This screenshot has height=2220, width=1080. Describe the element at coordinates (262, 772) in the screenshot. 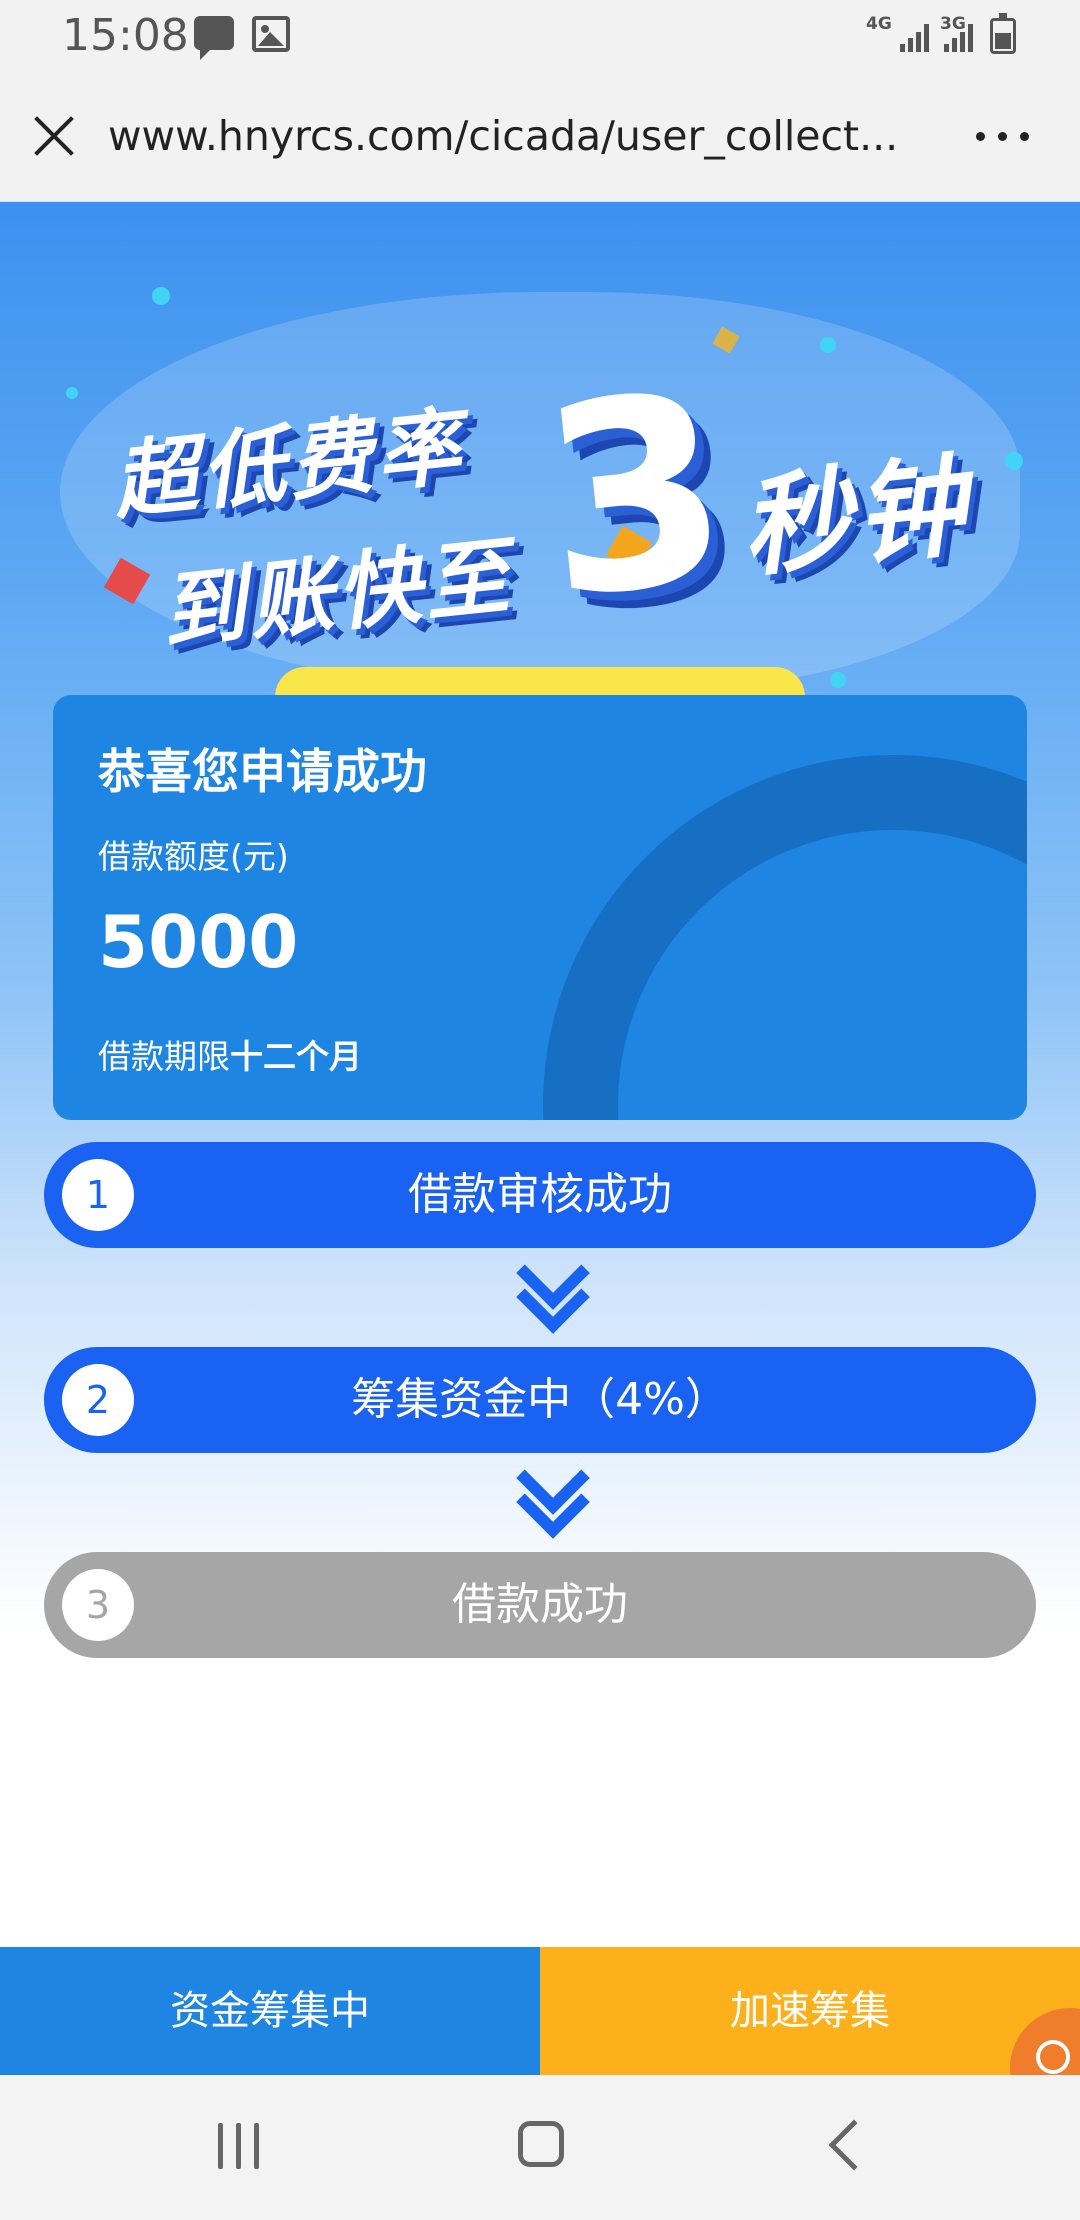

I see `card-title: 恭喜您申请成功` at that location.